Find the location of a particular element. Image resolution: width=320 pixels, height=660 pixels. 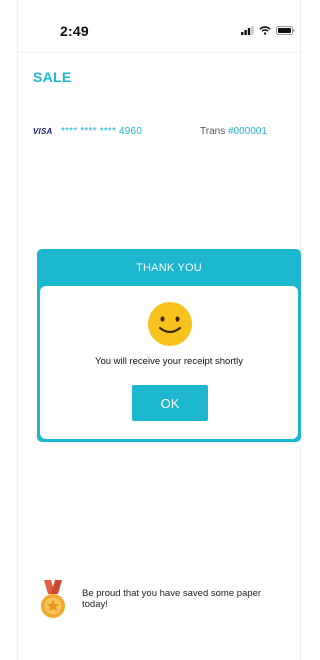

medal-icon is located at coordinates (53, 599).